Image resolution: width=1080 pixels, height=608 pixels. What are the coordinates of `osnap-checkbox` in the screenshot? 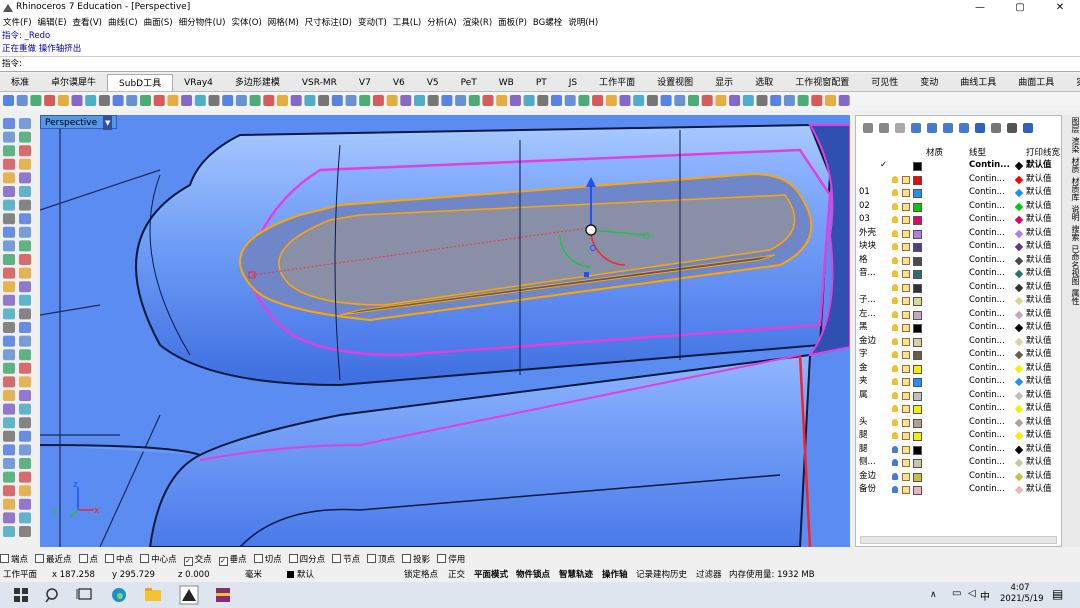 It's located at (337, 558).